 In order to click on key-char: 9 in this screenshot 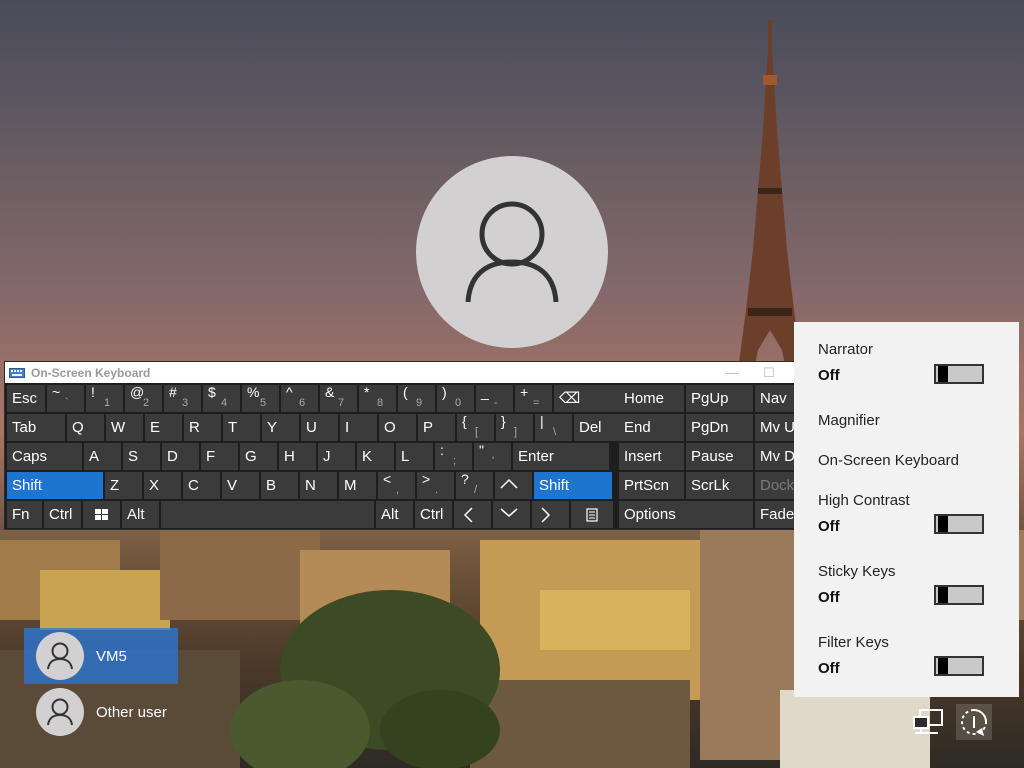, I will do `click(419, 403)`.